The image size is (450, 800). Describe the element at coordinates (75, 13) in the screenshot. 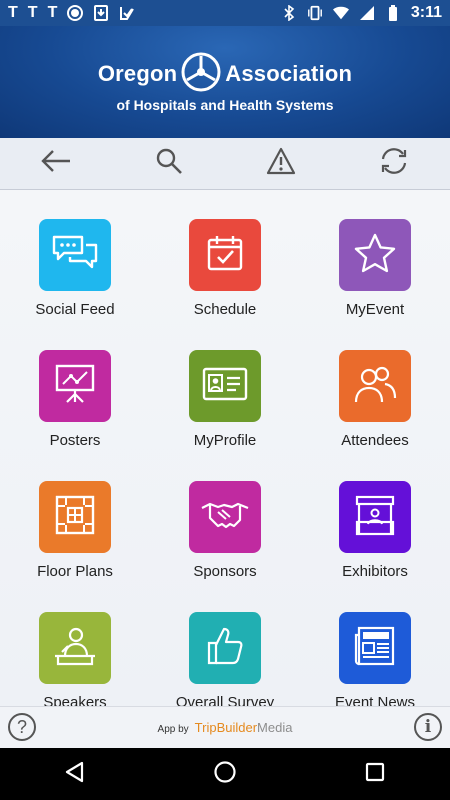

I see `record-icon` at that location.